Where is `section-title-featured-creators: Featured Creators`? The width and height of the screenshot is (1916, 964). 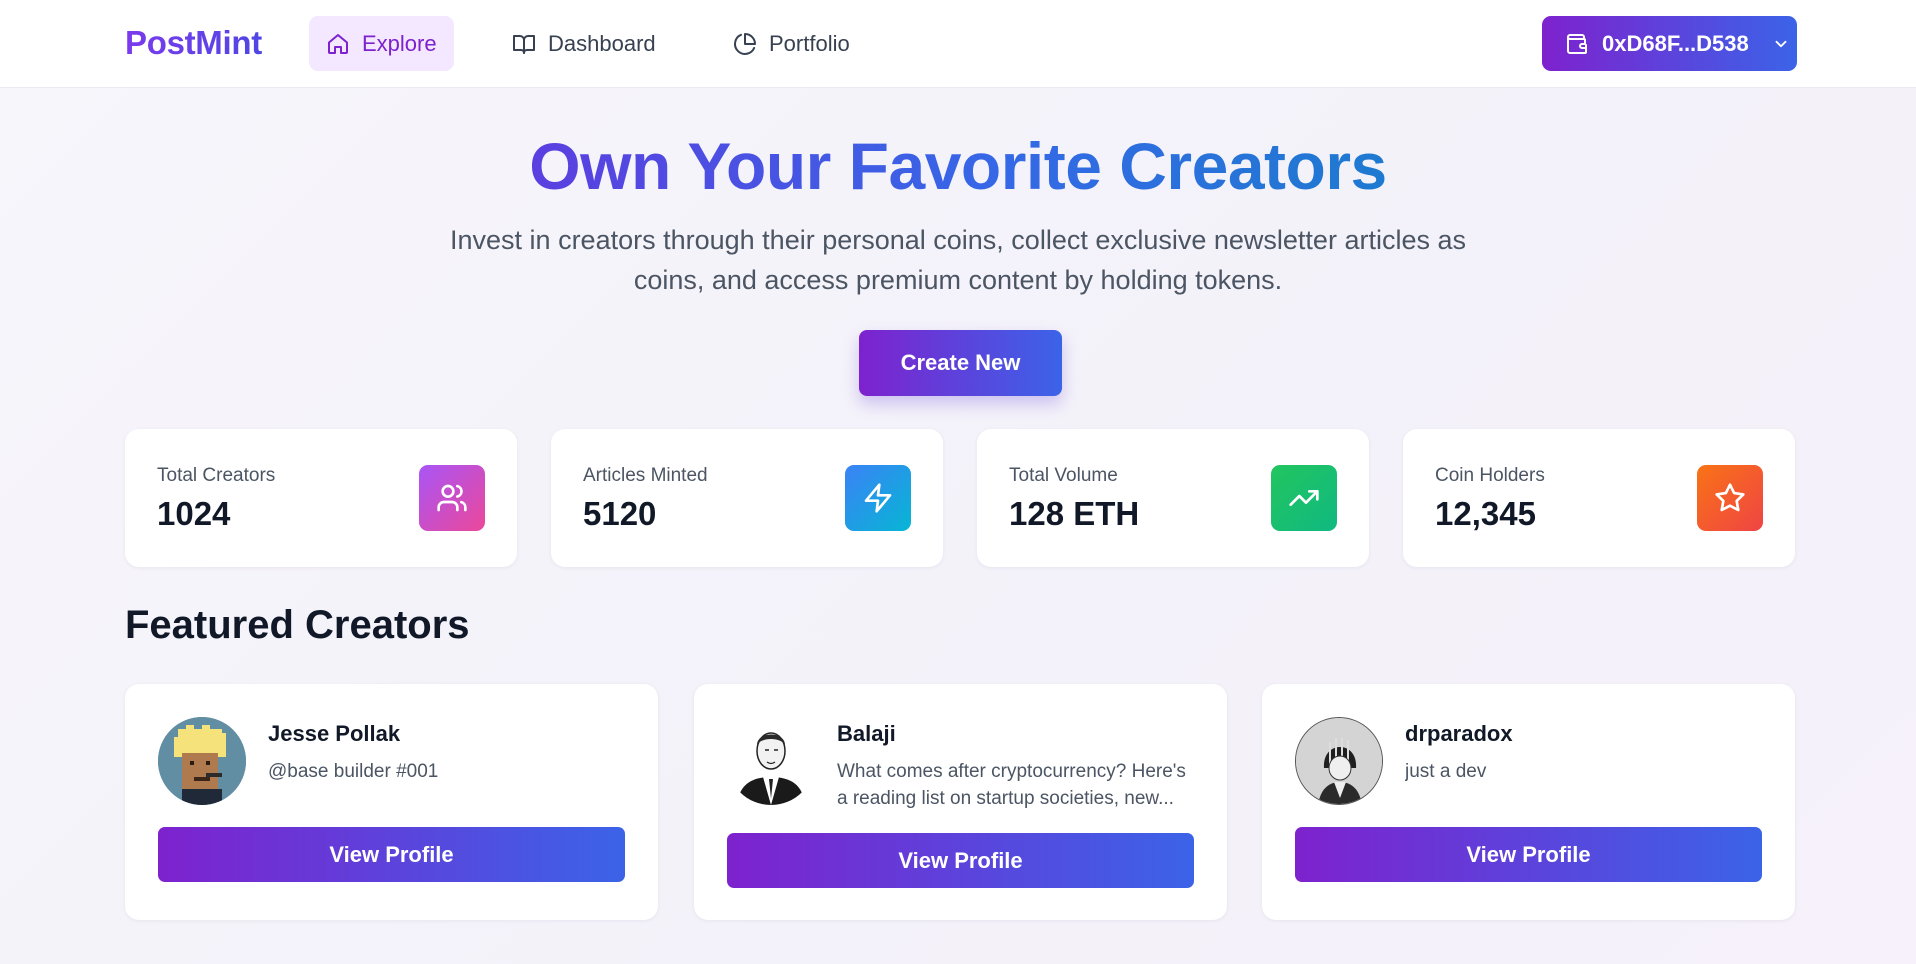
section-title-featured-creators: Featured Creators is located at coordinates (297, 625).